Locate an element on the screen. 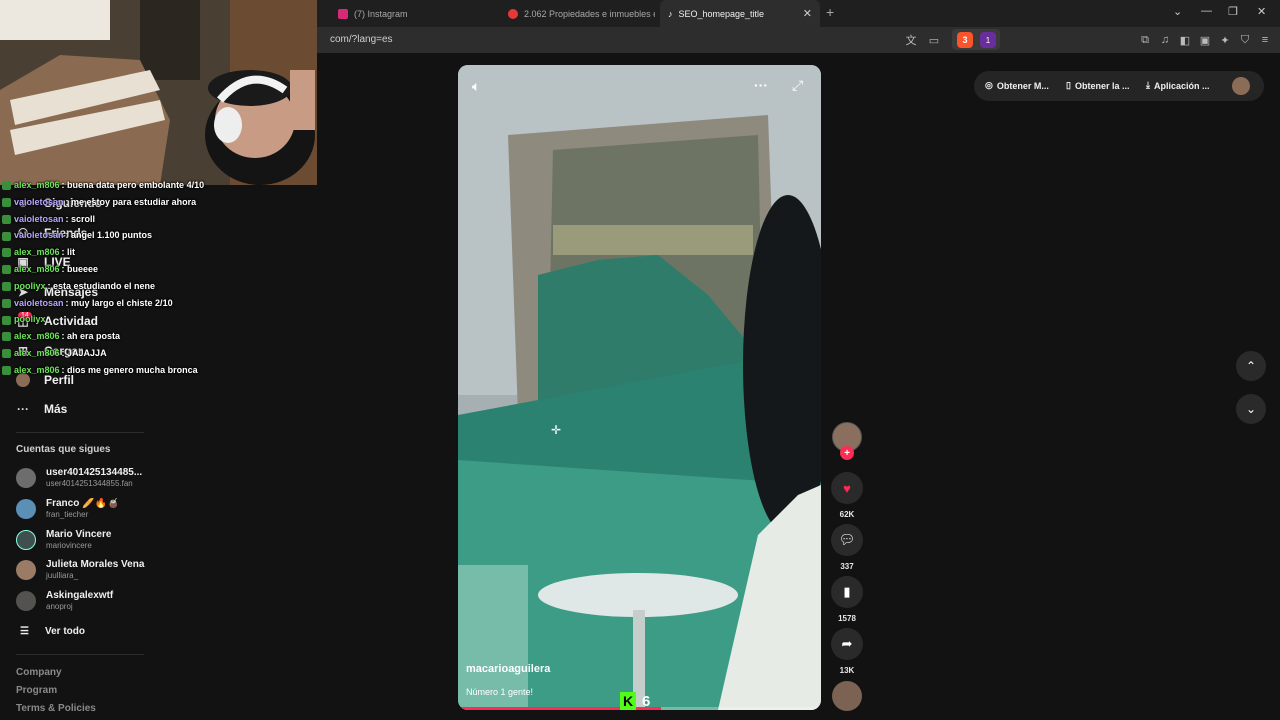 The height and width of the screenshot is (720, 1280). footer-link-program: Program is located at coordinates (36, 690).